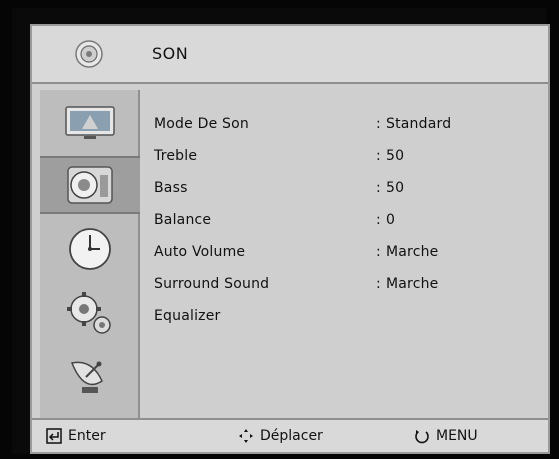  I want to click on move-hint: Déplacer, so click(280, 436).